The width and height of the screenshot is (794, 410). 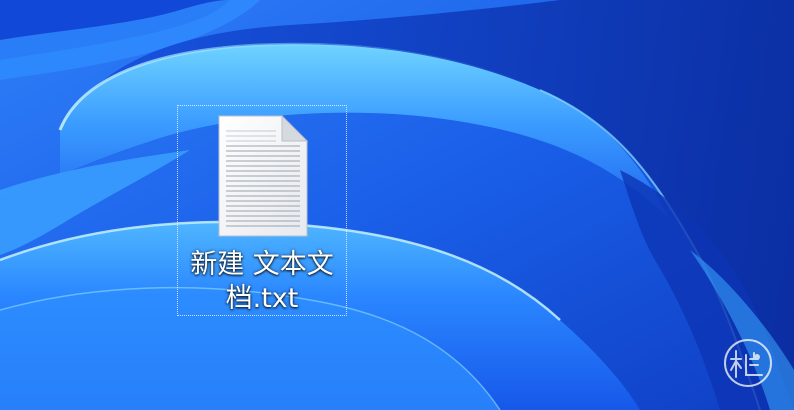 I want to click on logo-watermark, so click(x=748, y=363).